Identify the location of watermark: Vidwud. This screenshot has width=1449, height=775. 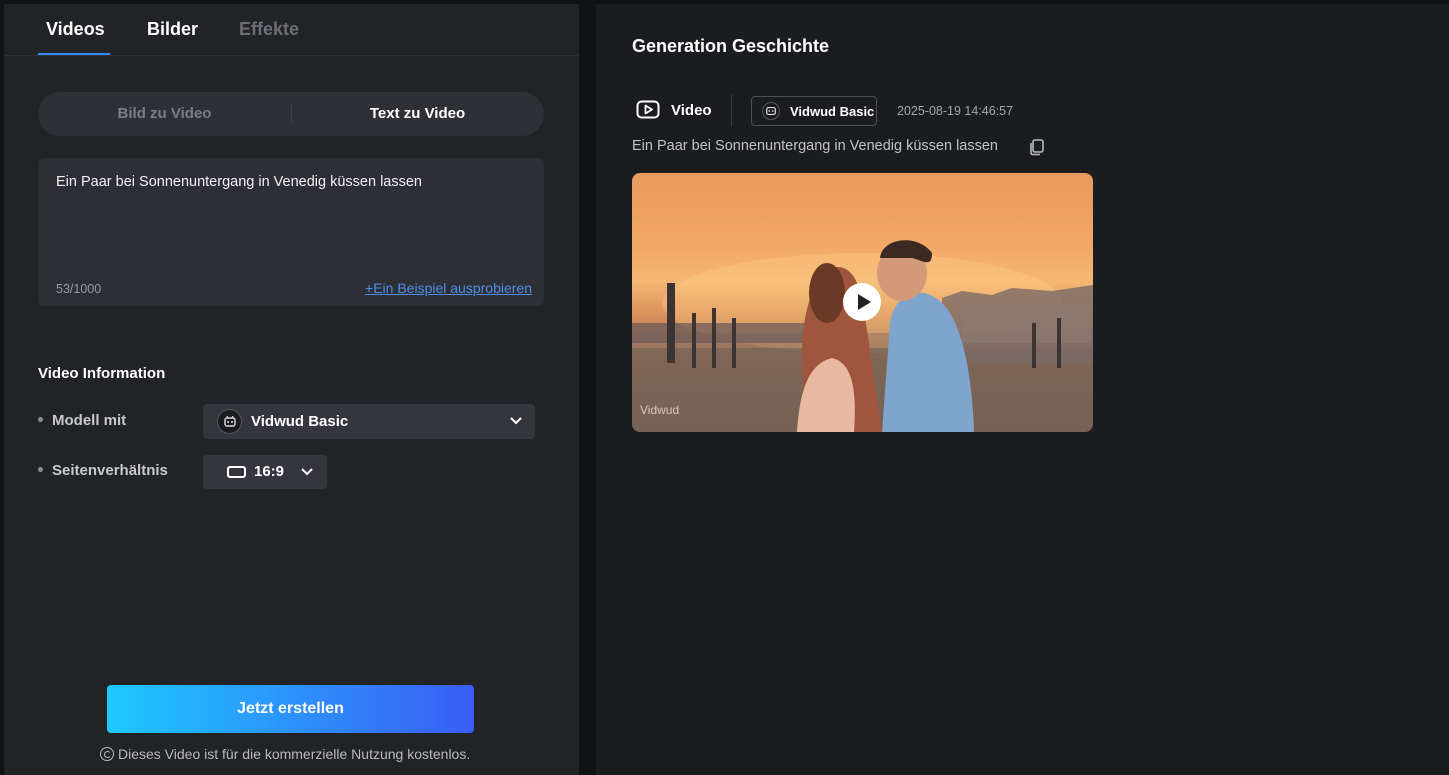
(660, 410).